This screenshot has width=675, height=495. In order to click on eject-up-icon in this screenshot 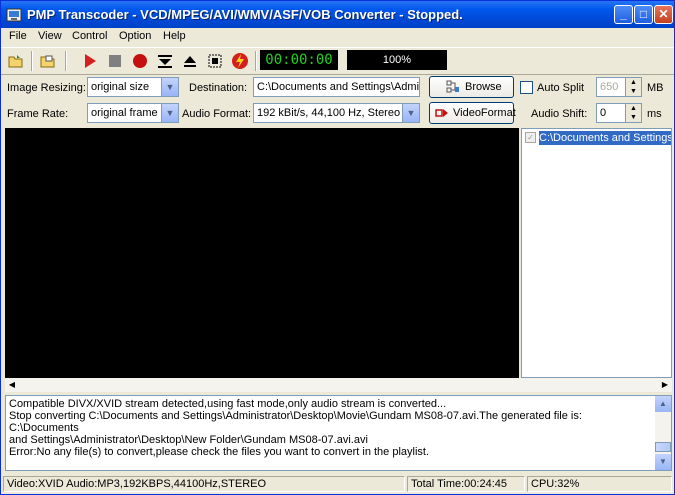, I will do `click(190, 61)`.